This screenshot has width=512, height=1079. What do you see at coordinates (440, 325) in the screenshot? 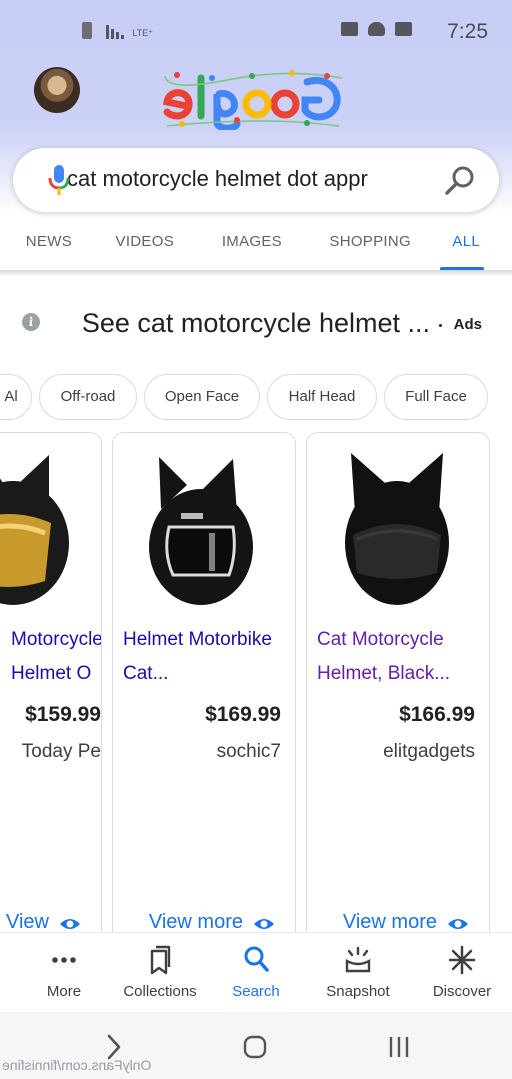
I see `separator-dot` at bounding box center [440, 325].